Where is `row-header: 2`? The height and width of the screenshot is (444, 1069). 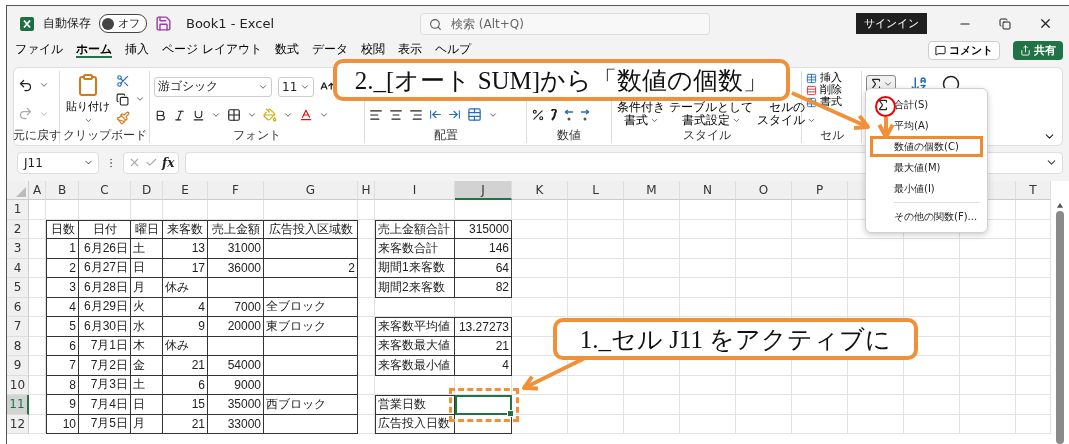 row-header: 2 is located at coordinates (18, 229).